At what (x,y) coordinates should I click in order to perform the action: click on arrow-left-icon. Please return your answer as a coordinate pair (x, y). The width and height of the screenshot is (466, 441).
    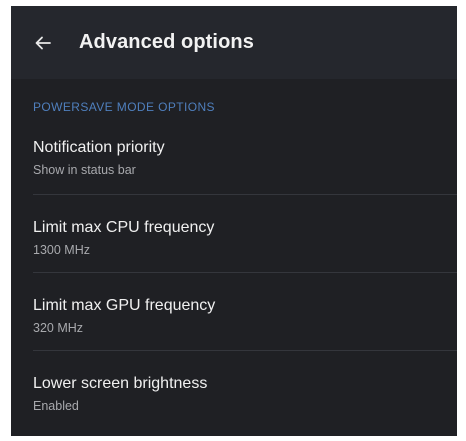
    Looking at the image, I should click on (43, 43).